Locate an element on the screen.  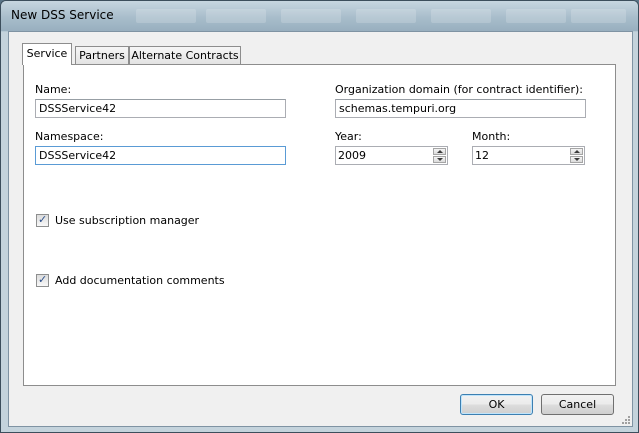
namespace-input: DSSService42 is located at coordinates (160, 155).